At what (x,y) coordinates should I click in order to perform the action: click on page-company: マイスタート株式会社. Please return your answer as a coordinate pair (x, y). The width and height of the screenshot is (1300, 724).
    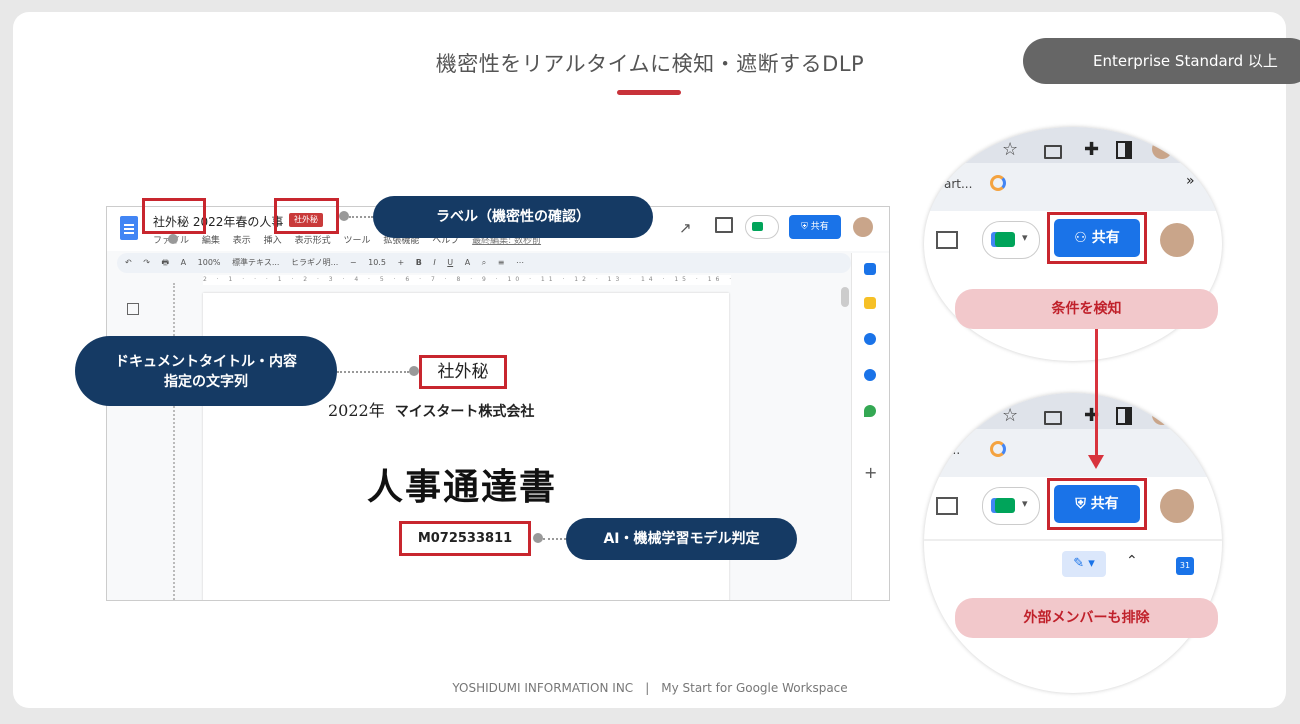
    Looking at the image, I should click on (464, 412).